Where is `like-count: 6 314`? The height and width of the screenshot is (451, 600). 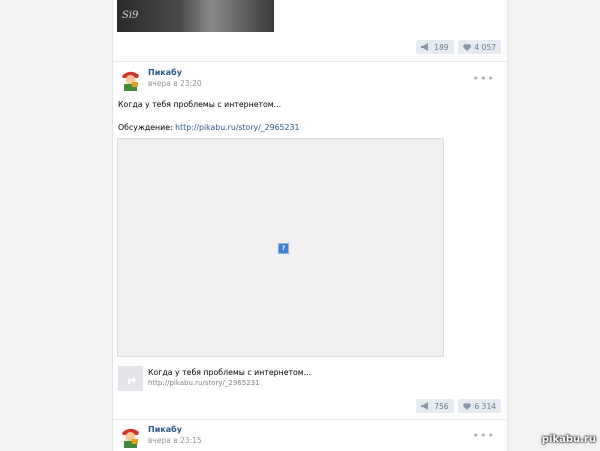
like-count: 6 314 is located at coordinates (485, 406).